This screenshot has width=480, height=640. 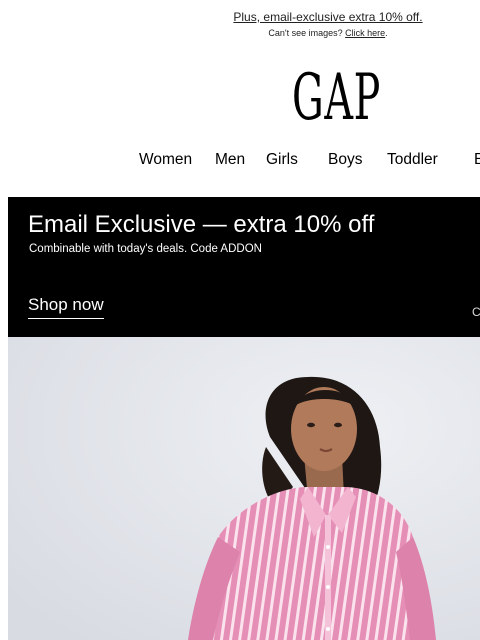 I want to click on gap-logo: GAP, so click(x=336, y=98).